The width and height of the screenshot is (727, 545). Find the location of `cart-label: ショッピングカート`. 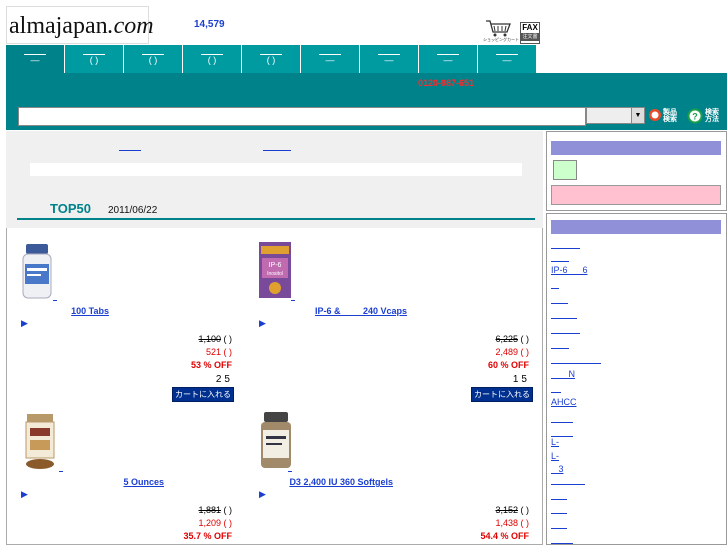

cart-label: ショッピングカート is located at coordinates (501, 39).